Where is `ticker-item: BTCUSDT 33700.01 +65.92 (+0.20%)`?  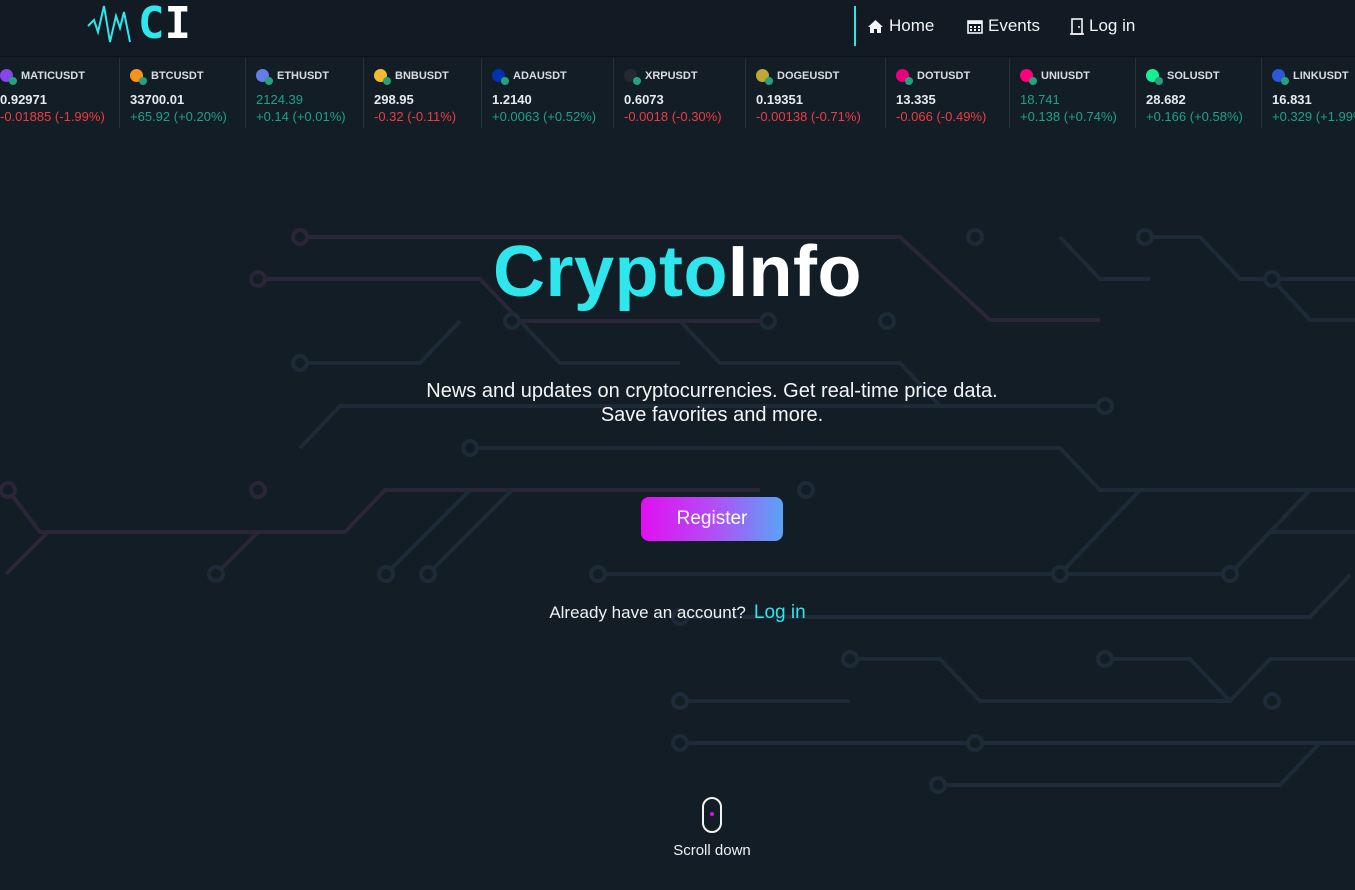
ticker-item: BTCUSDT 33700.01 +65.92 (+0.20%) is located at coordinates (183, 93).